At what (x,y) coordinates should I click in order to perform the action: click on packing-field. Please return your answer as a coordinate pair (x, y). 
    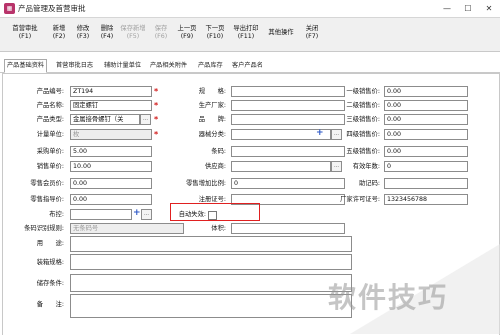
    Looking at the image, I should click on (211, 262).